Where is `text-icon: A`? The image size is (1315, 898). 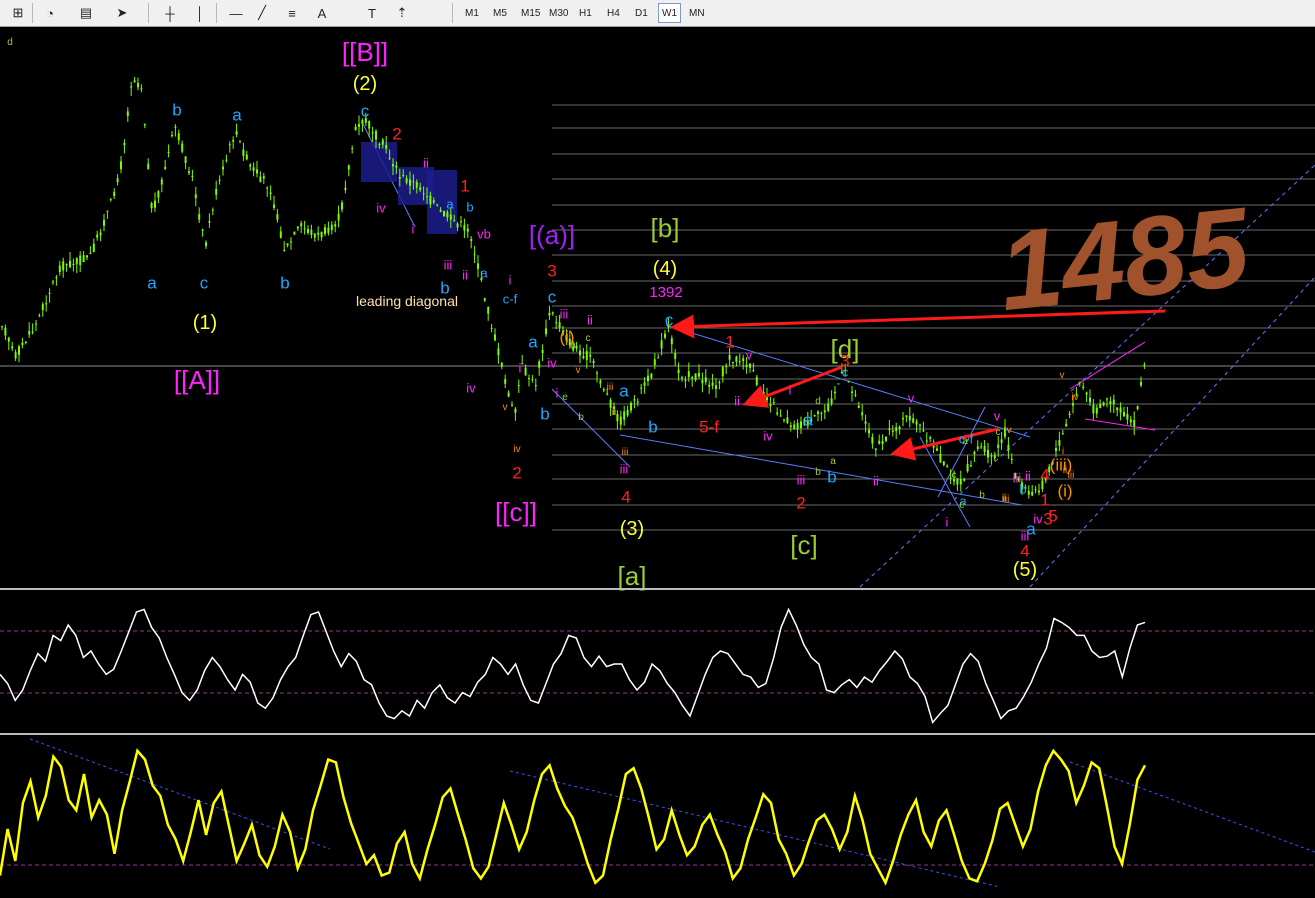
text-icon: A is located at coordinates (322, 13).